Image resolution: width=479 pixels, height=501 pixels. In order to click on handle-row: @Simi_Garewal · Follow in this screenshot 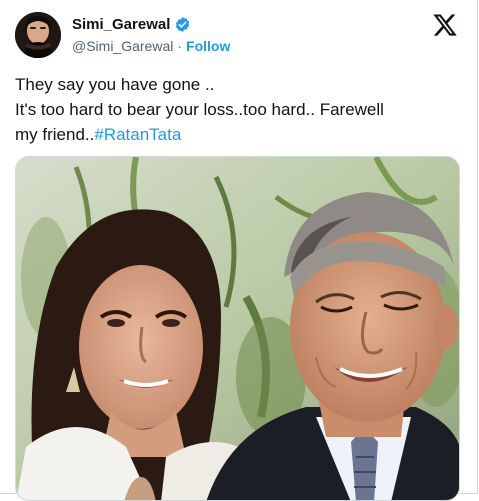, I will do `click(151, 46)`.